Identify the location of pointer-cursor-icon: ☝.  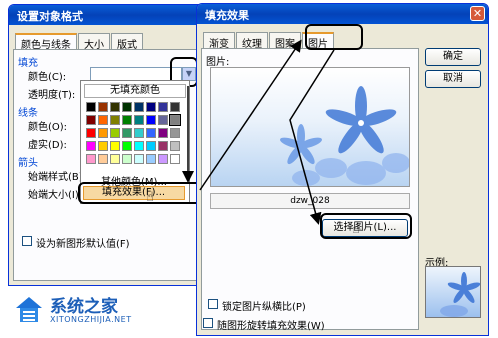
(150, 197).